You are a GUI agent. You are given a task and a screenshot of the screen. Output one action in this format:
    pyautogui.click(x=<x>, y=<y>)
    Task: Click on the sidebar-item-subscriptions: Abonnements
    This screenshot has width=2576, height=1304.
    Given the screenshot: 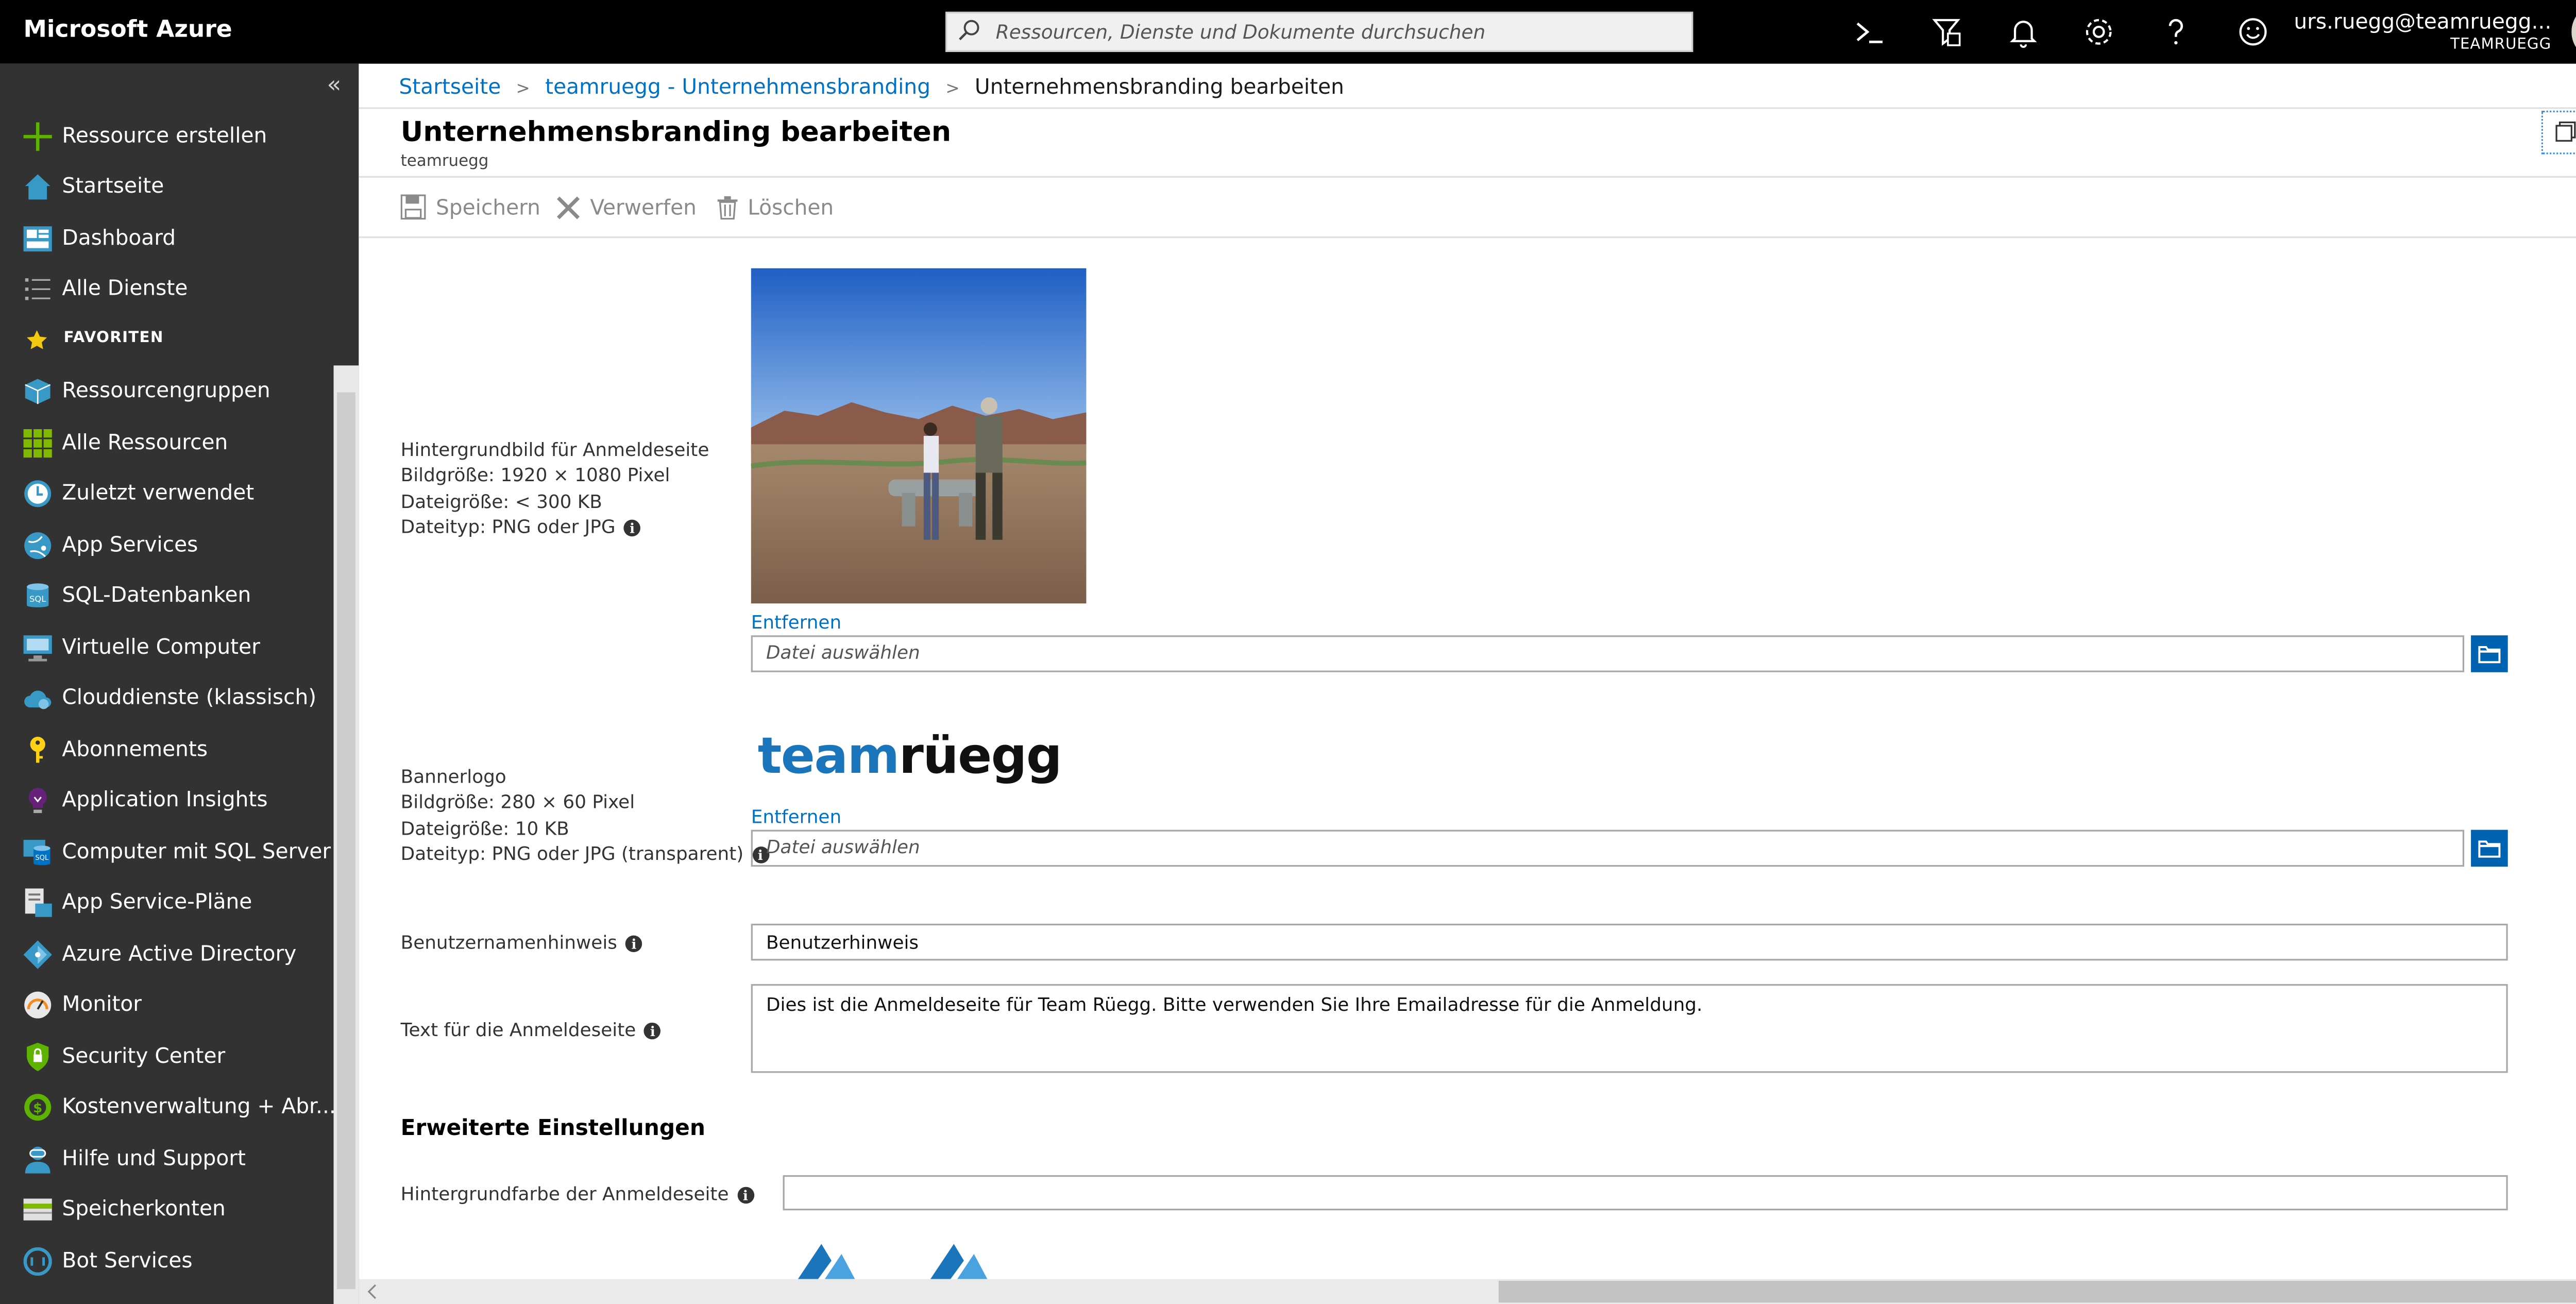 What is the action you would take?
    pyautogui.click(x=167, y=749)
    